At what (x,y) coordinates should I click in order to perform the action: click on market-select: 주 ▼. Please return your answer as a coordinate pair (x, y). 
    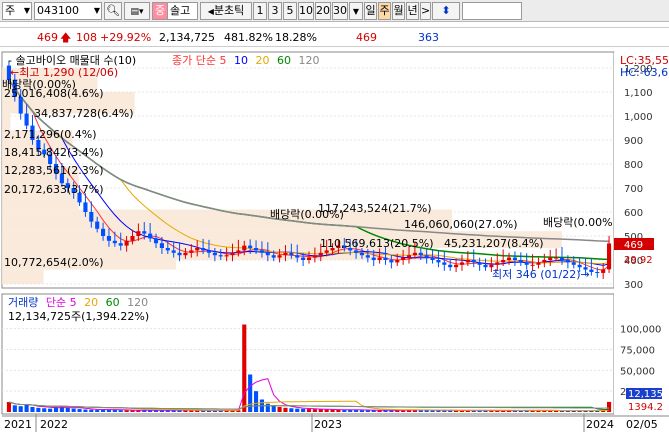
    Looking at the image, I should click on (17, 11).